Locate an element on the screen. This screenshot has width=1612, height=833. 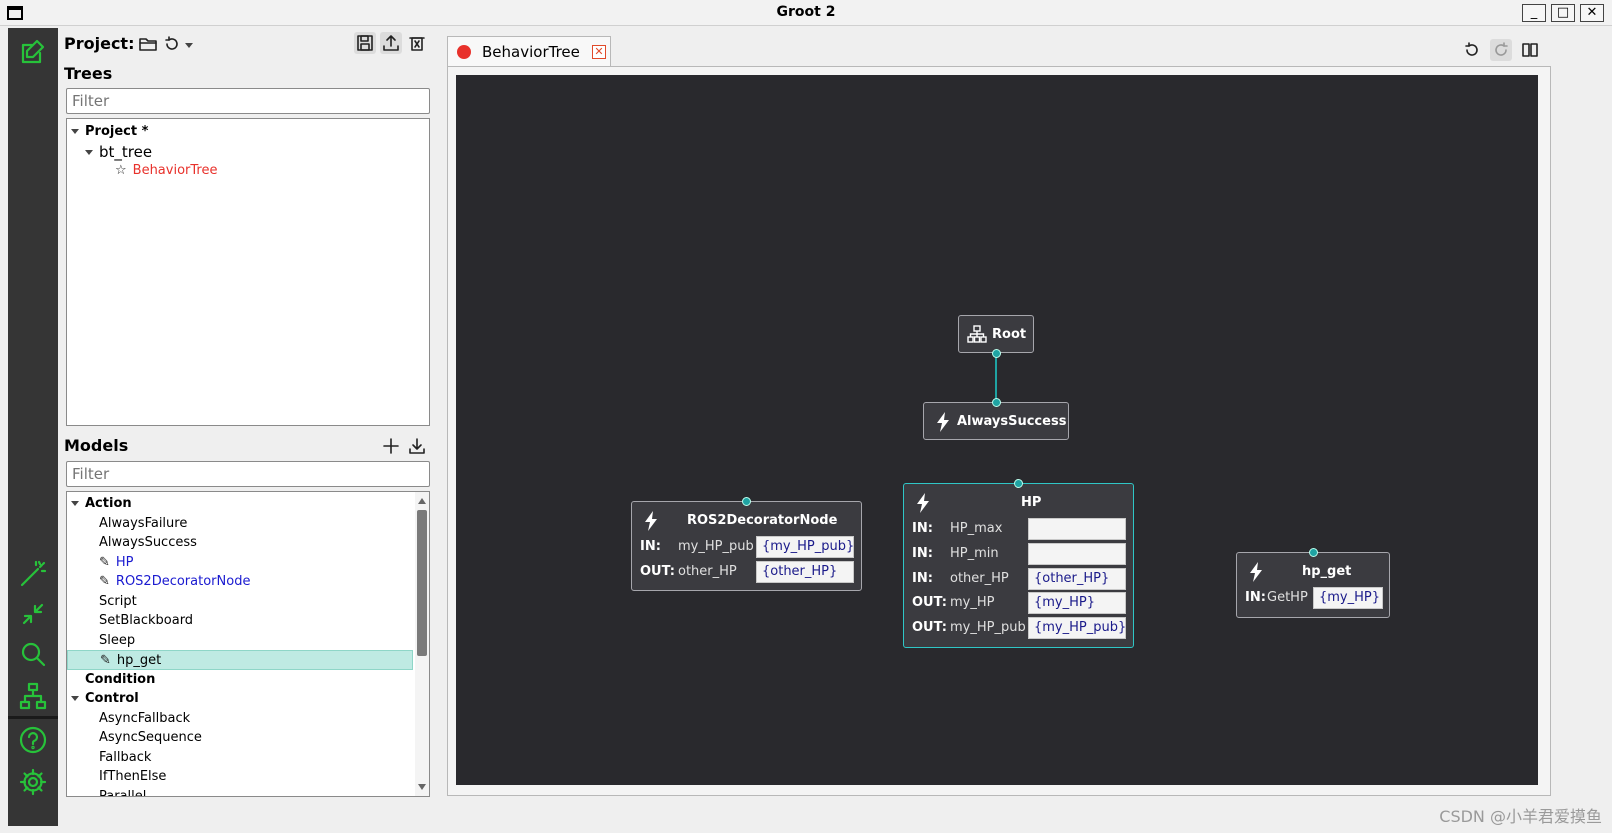
node-alwayssuccess: AlwaysSuccess is located at coordinates (996, 419).